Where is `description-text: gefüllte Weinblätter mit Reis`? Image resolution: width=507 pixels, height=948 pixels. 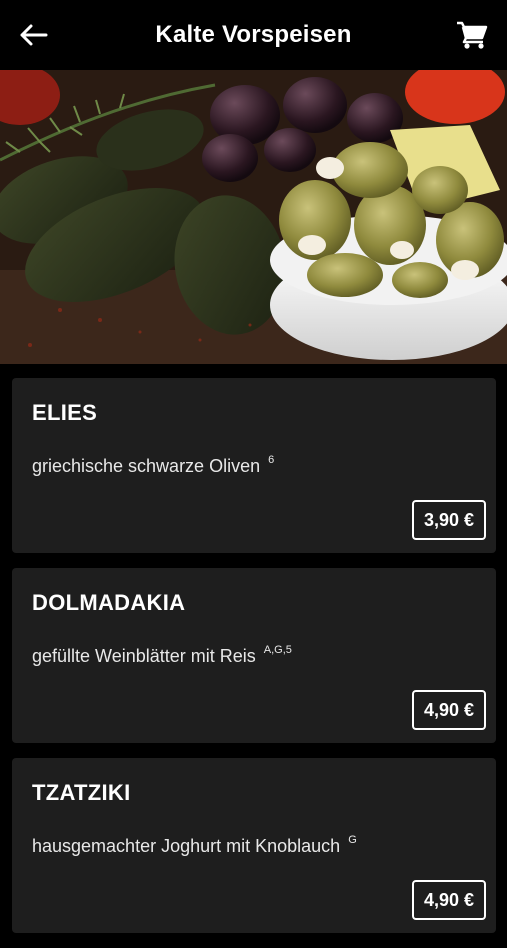 description-text: gefüllte Weinblätter mit Reis is located at coordinates (144, 656).